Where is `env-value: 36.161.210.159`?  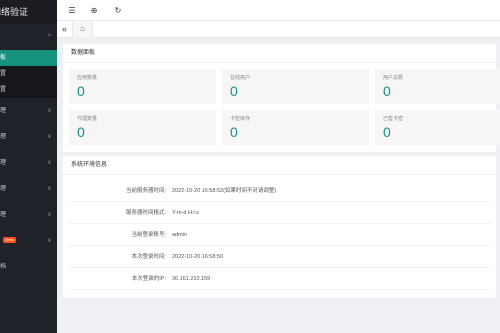 env-value: 36.161.210.159 is located at coordinates (191, 279).